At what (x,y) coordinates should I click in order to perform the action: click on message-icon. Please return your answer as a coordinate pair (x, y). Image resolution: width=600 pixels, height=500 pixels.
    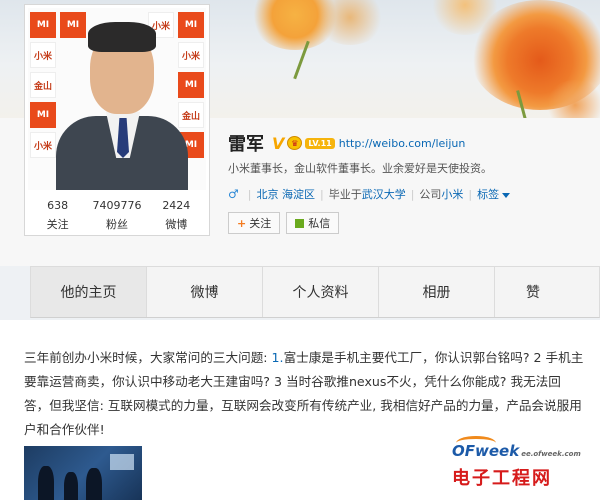
    Looking at the image, I should click on (300, 223).